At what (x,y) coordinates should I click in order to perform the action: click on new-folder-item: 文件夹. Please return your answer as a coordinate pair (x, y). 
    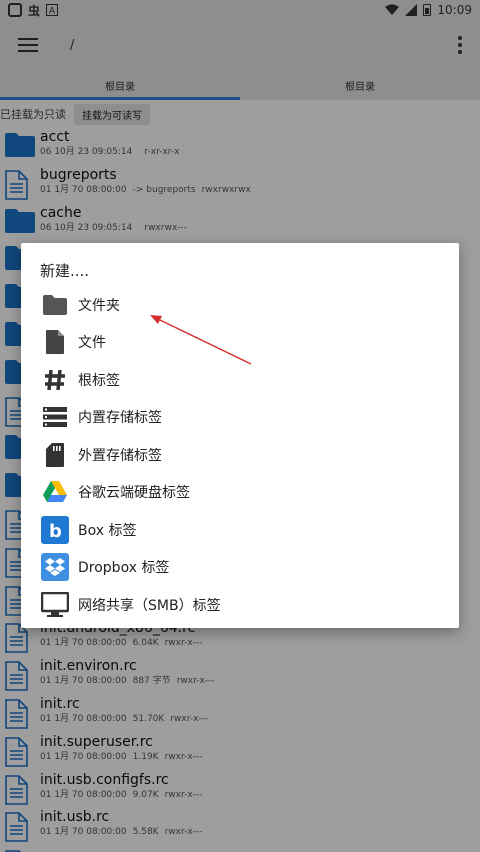
    Looking at the image, I should click on (240, 305).